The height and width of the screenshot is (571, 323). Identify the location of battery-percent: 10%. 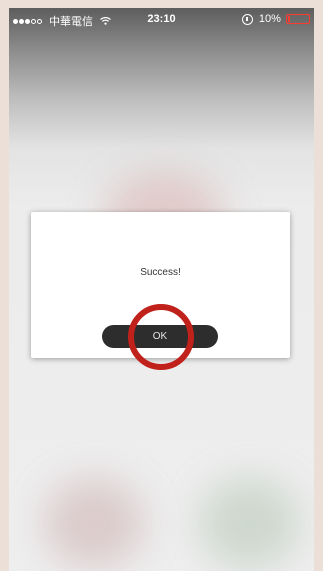
(269, 19).